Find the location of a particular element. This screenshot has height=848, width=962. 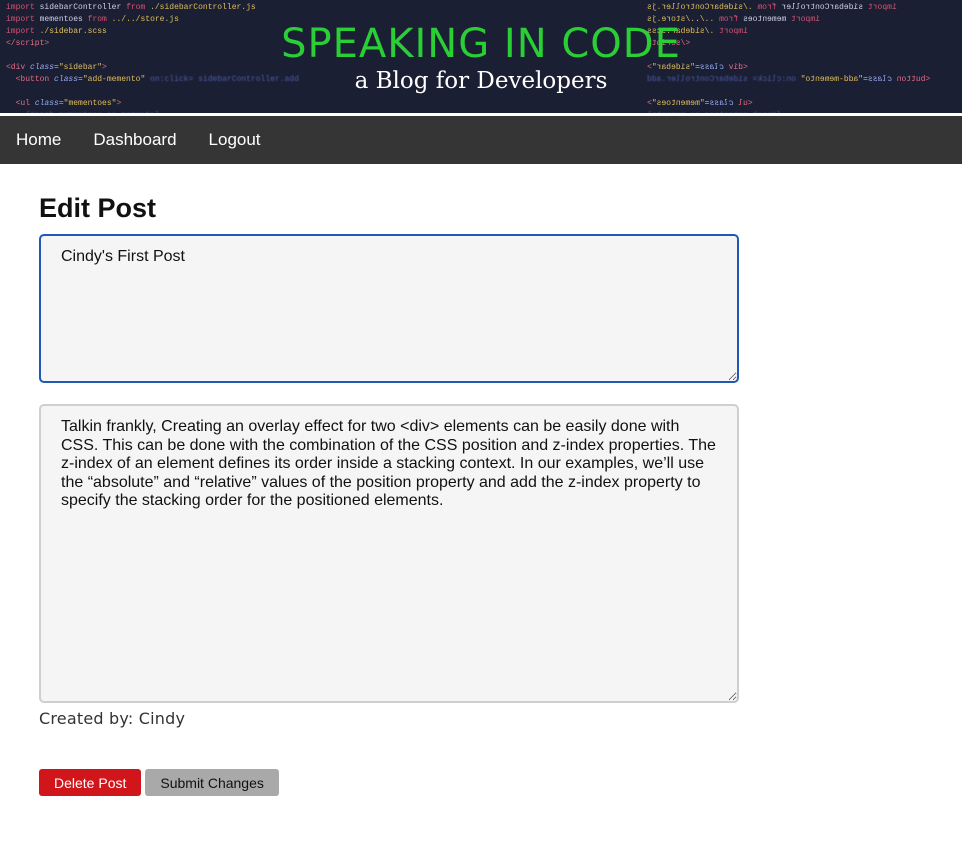

form-actions: Delete Post Submit Changes is located at coordinates (389, 782).